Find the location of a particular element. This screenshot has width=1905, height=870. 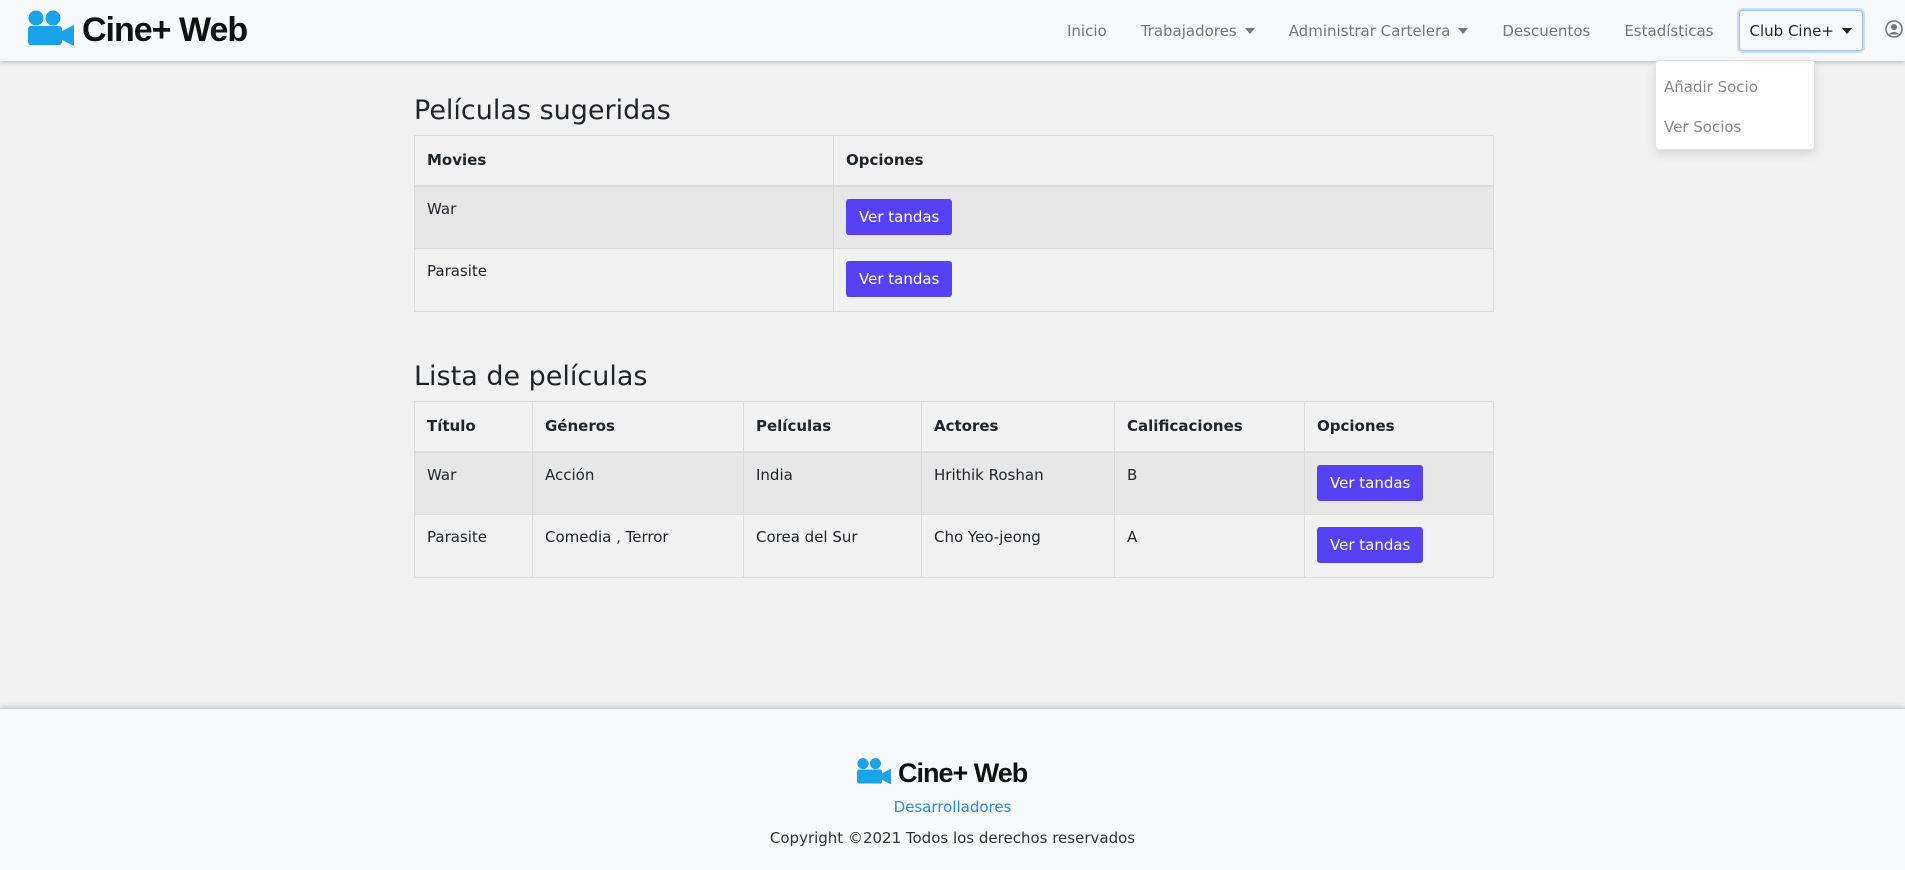

table-row: War Ver tandas is located at coordinates (954, 217).